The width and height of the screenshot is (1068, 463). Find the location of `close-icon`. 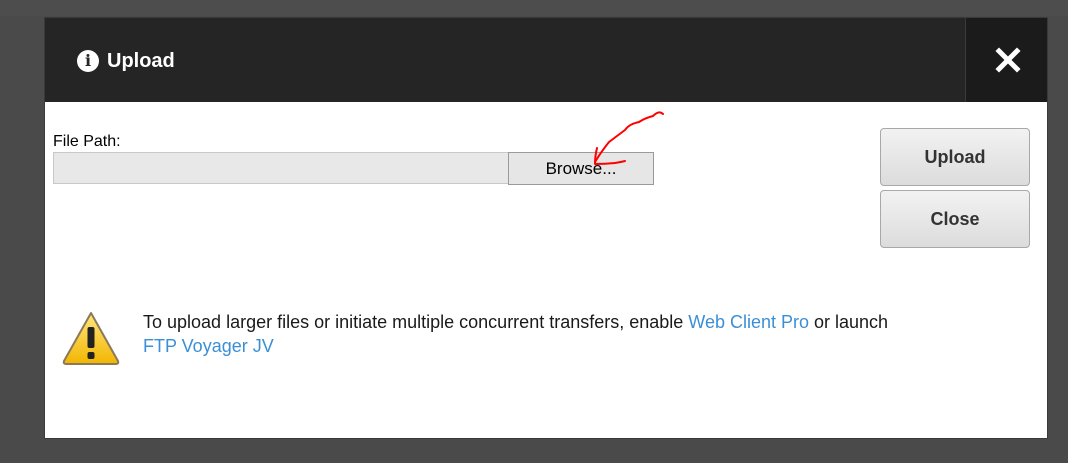

close-icon is located at coordinates (1008, 60).